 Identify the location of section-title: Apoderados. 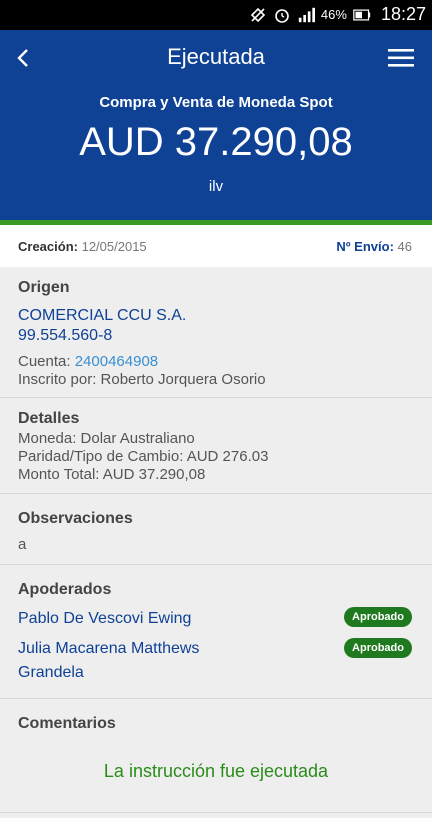
(65, 589).